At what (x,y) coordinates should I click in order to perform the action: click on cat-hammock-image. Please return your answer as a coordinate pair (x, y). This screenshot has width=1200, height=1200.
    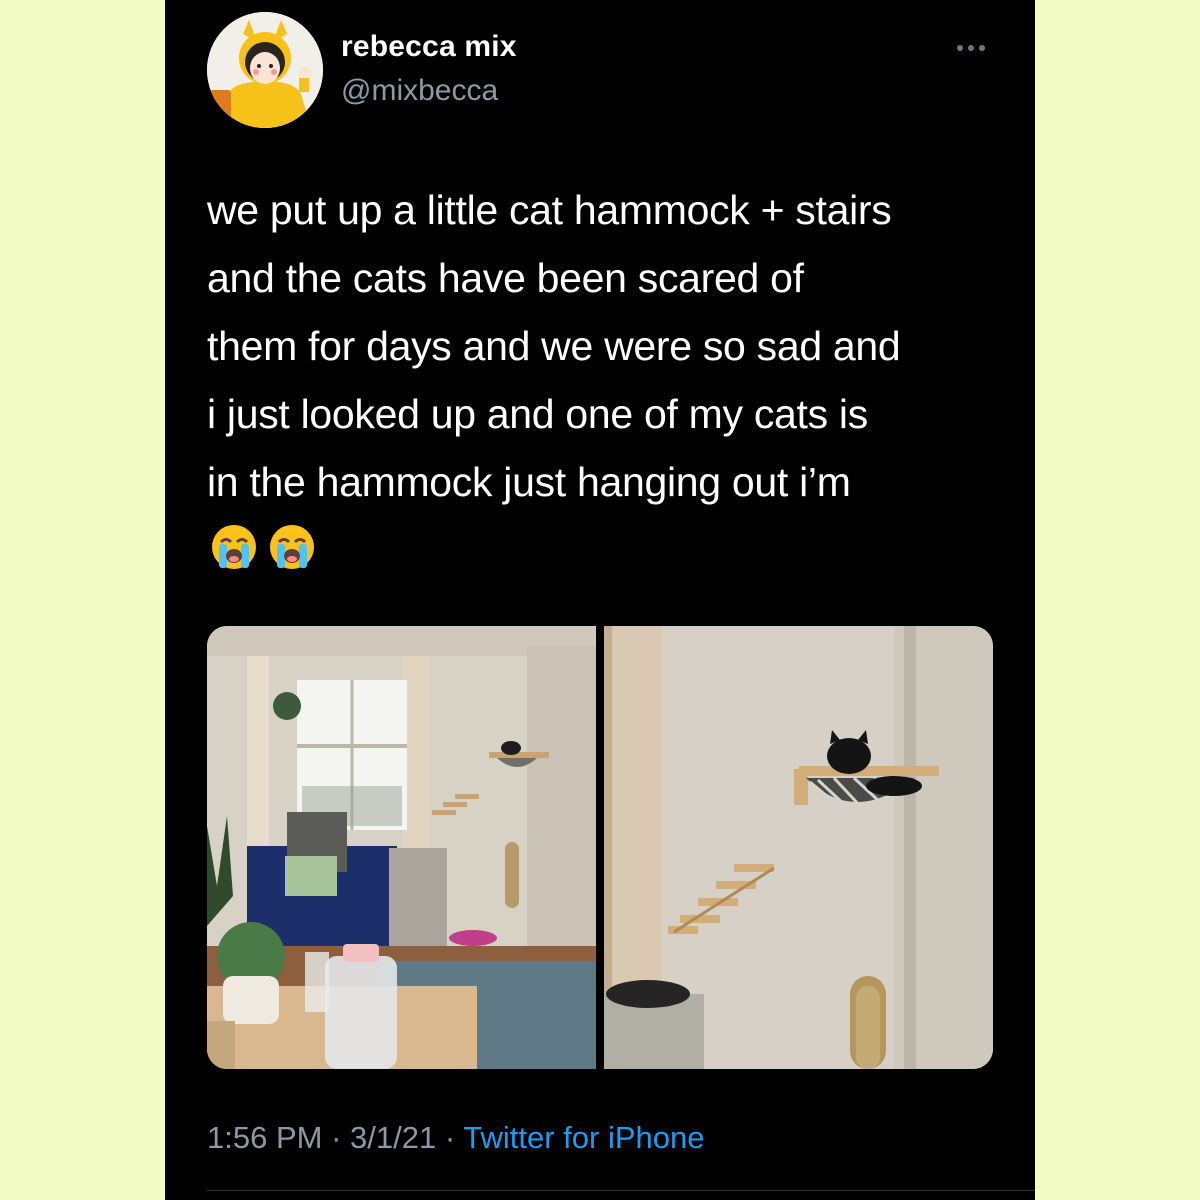
    Looking at the image, I should click on (798, 847).